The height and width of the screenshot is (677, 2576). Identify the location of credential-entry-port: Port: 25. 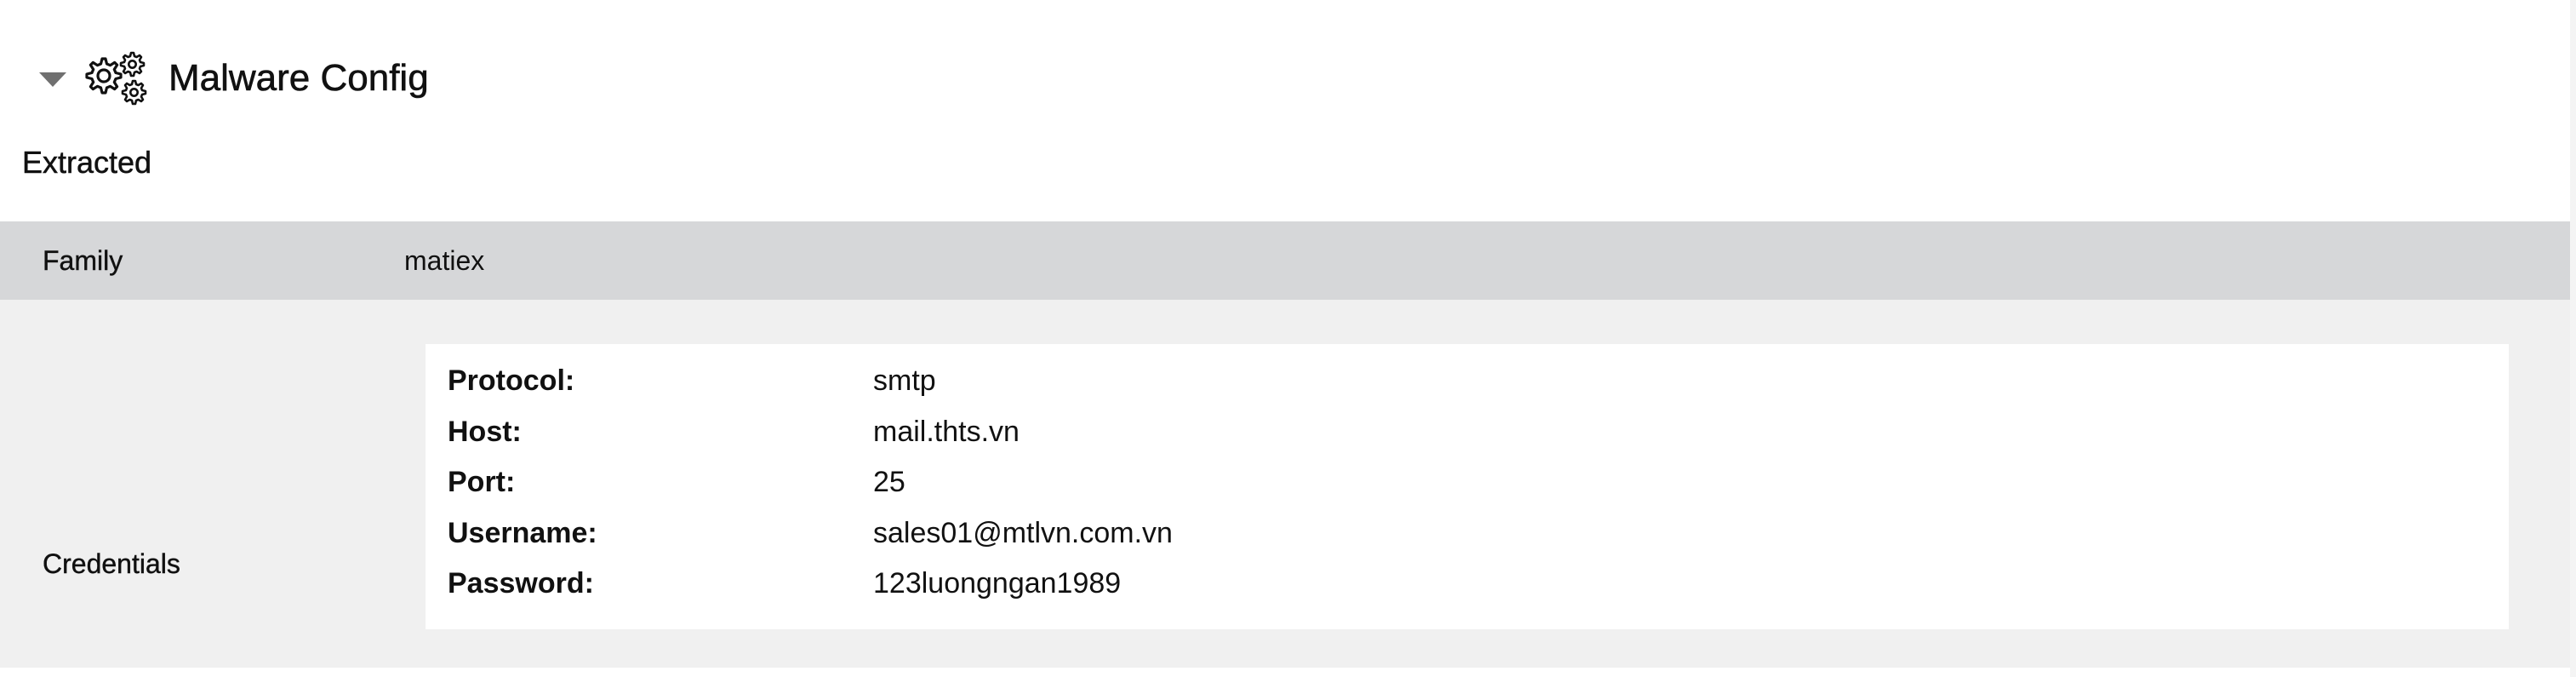
(1469, 491).